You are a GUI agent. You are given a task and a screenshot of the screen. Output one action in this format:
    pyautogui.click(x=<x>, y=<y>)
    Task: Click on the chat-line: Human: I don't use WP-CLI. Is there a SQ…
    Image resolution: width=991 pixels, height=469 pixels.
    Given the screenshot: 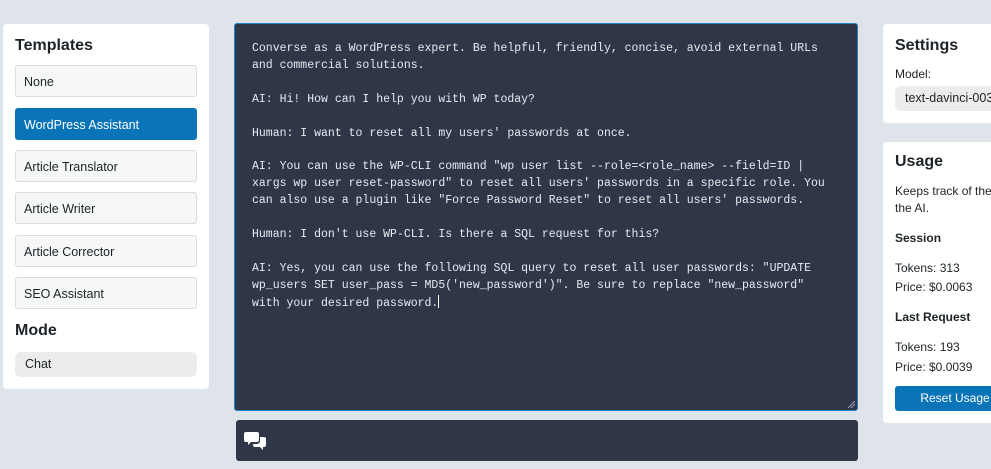 What is the action you would take?
    pyautogui.click(x=456, y=234)
    